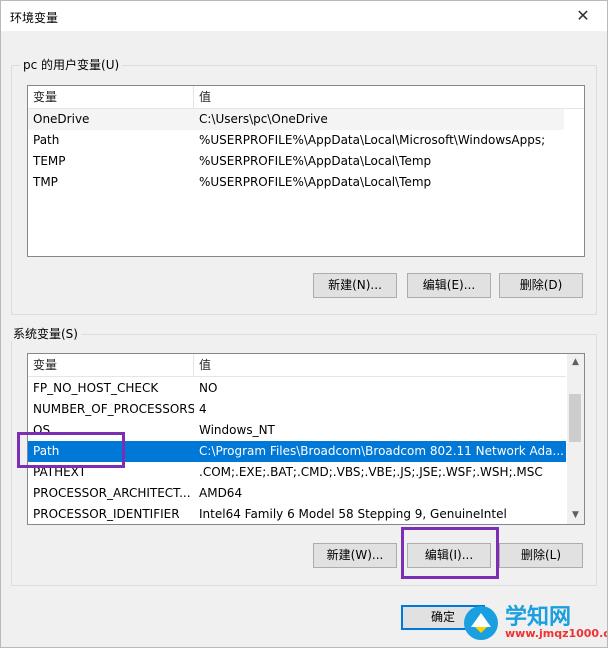 The width and height of the screenshot is (608, 648). I want to click on variable-name: TEMP, so click(49, 161).